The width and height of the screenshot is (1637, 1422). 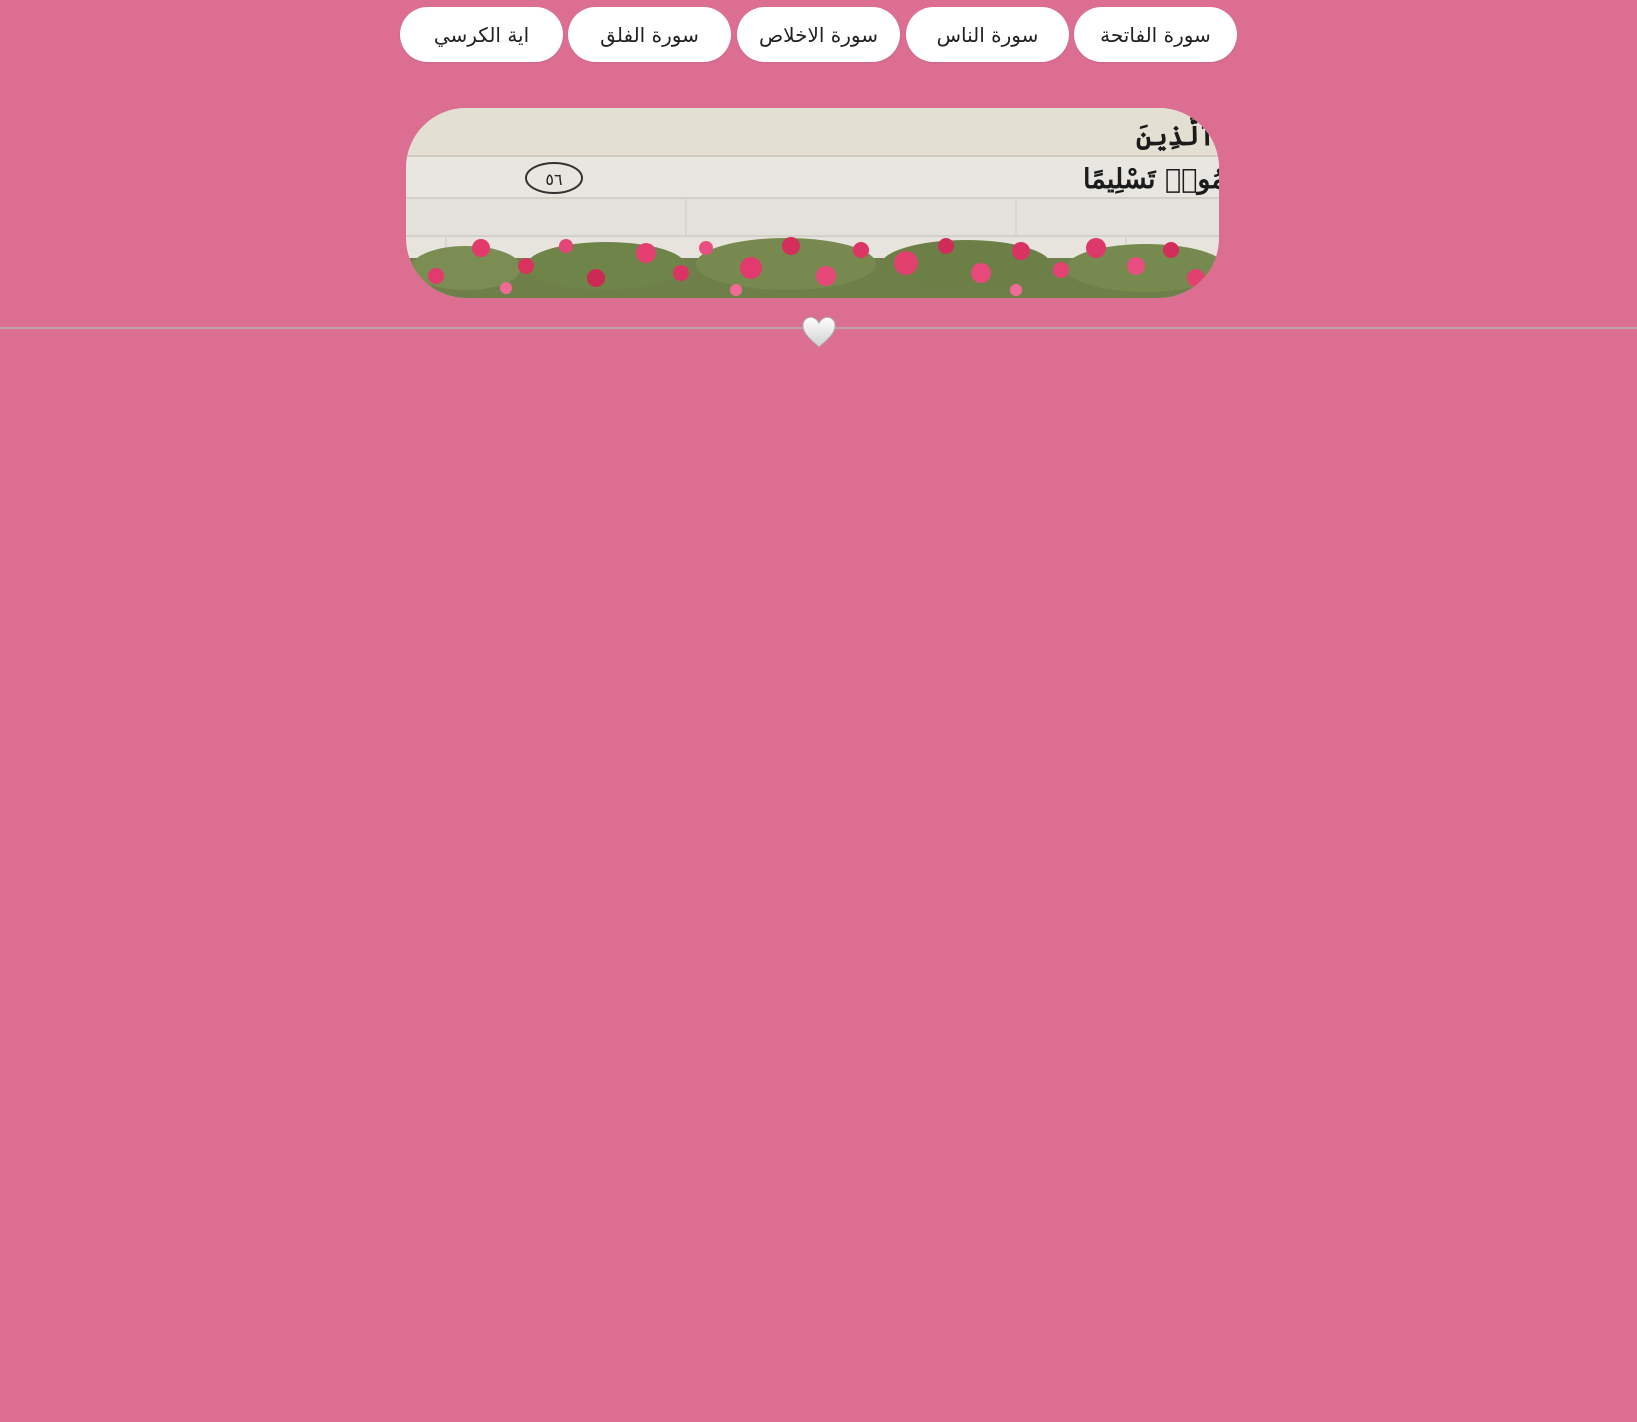 I want to click on surah-ikhlas-button: سورة الاخلاص, so click(x=818, y=34).